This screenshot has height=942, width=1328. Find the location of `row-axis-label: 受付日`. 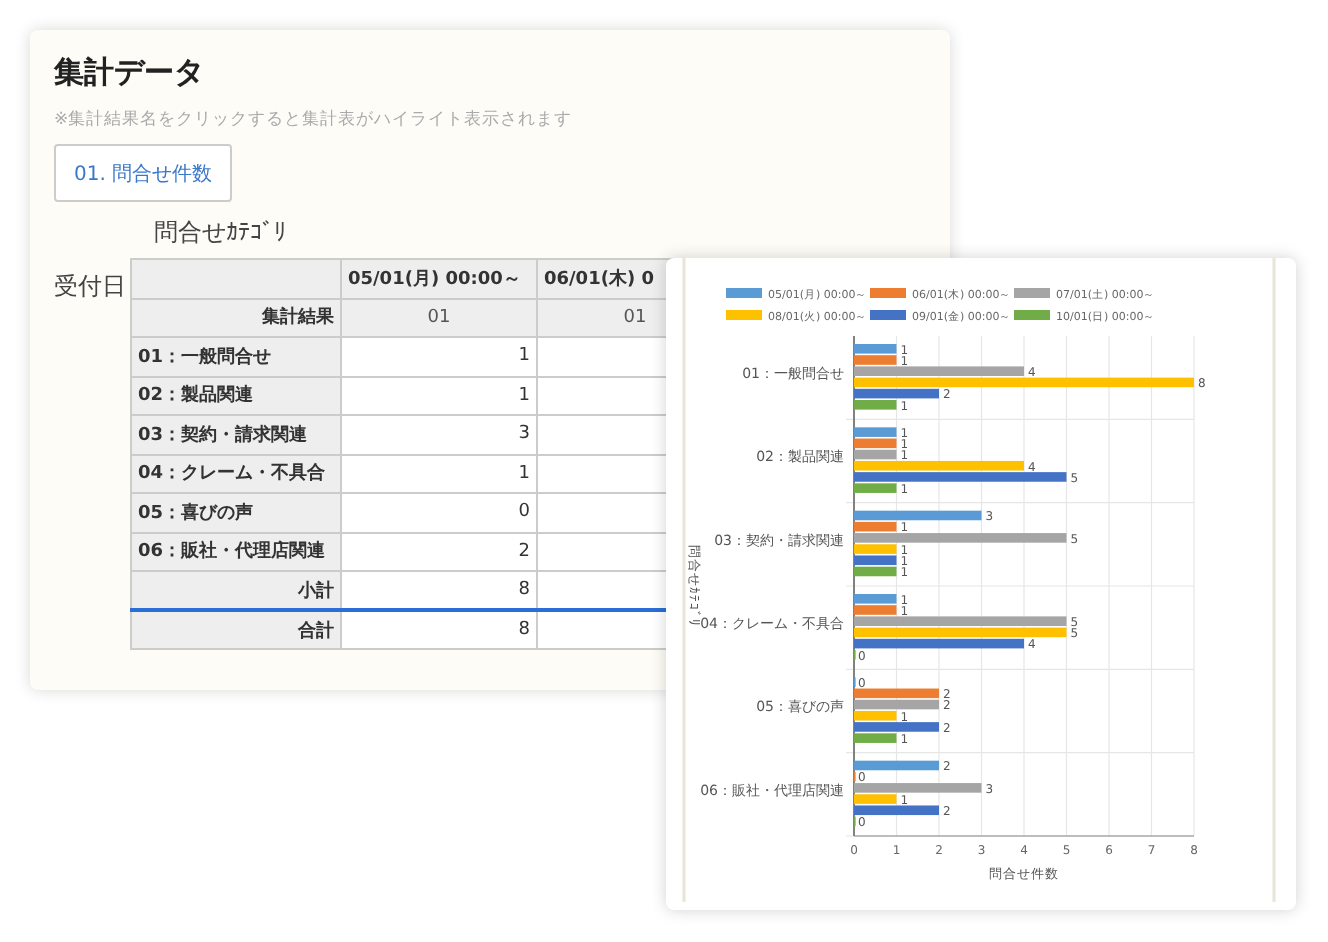

row-axis-label: 受付日 is located at coordinates (90, 286).